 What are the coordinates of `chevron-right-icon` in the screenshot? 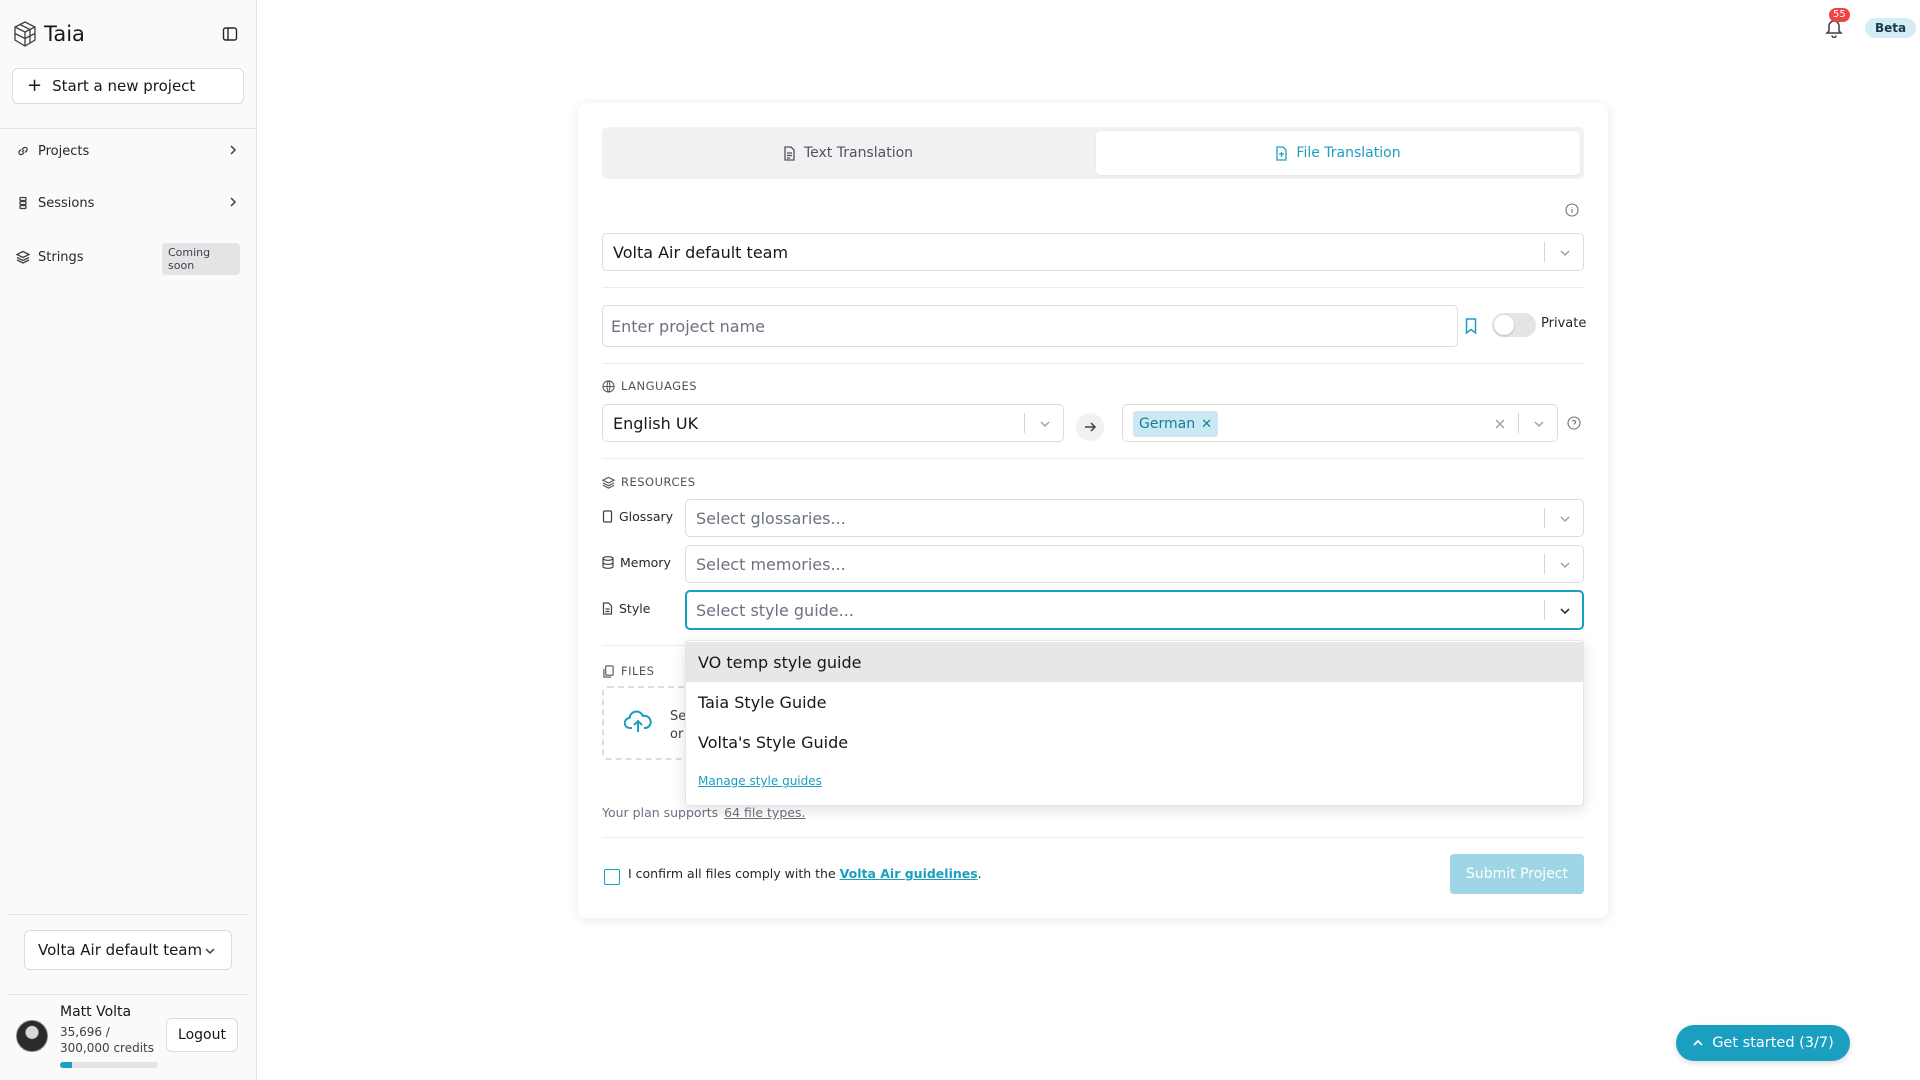 It's located at (233, 202).